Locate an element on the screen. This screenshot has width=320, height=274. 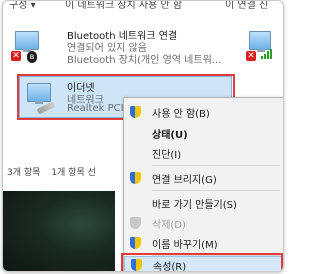
properties-highlight-box is located at coordinates (202, 262).